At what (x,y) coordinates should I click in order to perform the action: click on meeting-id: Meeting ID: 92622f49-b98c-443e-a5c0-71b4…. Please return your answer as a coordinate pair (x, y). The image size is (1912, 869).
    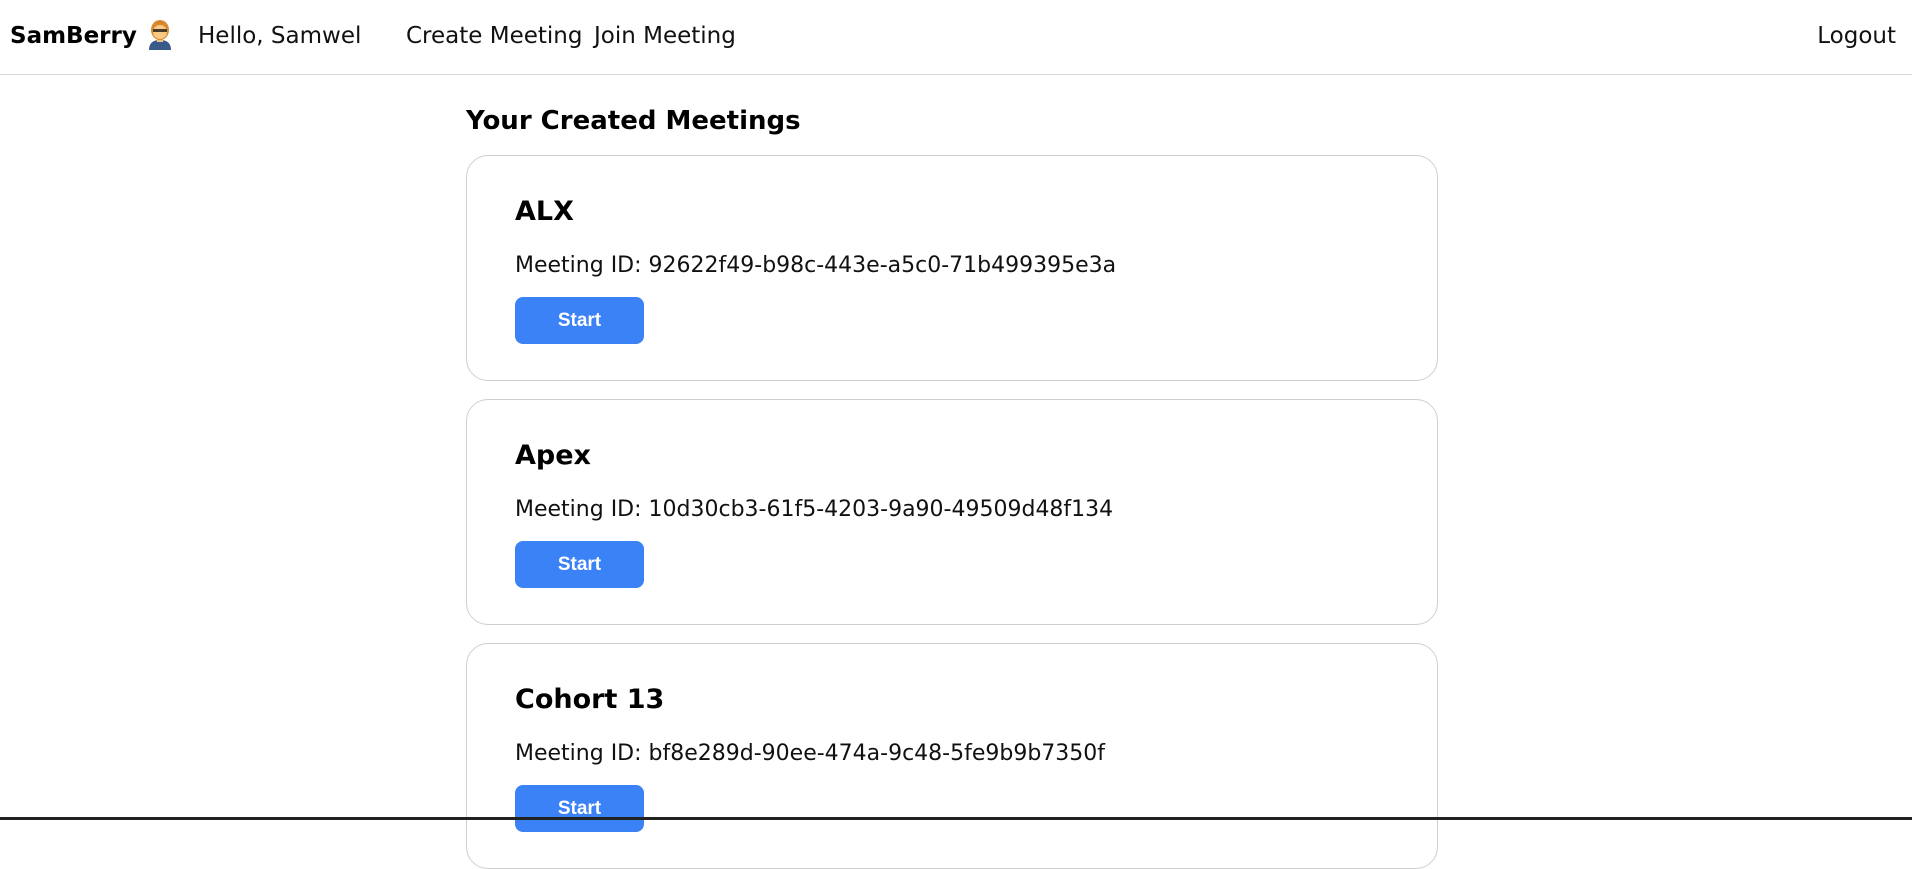
    Looking at the image, I should click on (816, 265).